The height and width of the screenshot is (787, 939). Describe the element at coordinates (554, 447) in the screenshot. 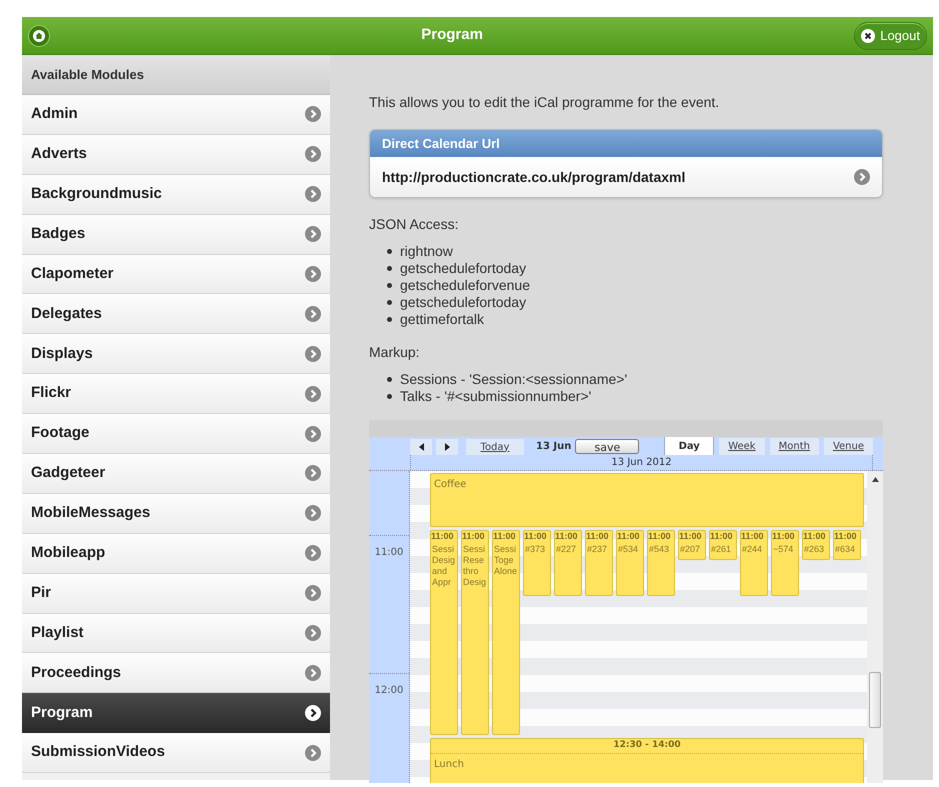

I see `current-date: 13 Jun` at that location.